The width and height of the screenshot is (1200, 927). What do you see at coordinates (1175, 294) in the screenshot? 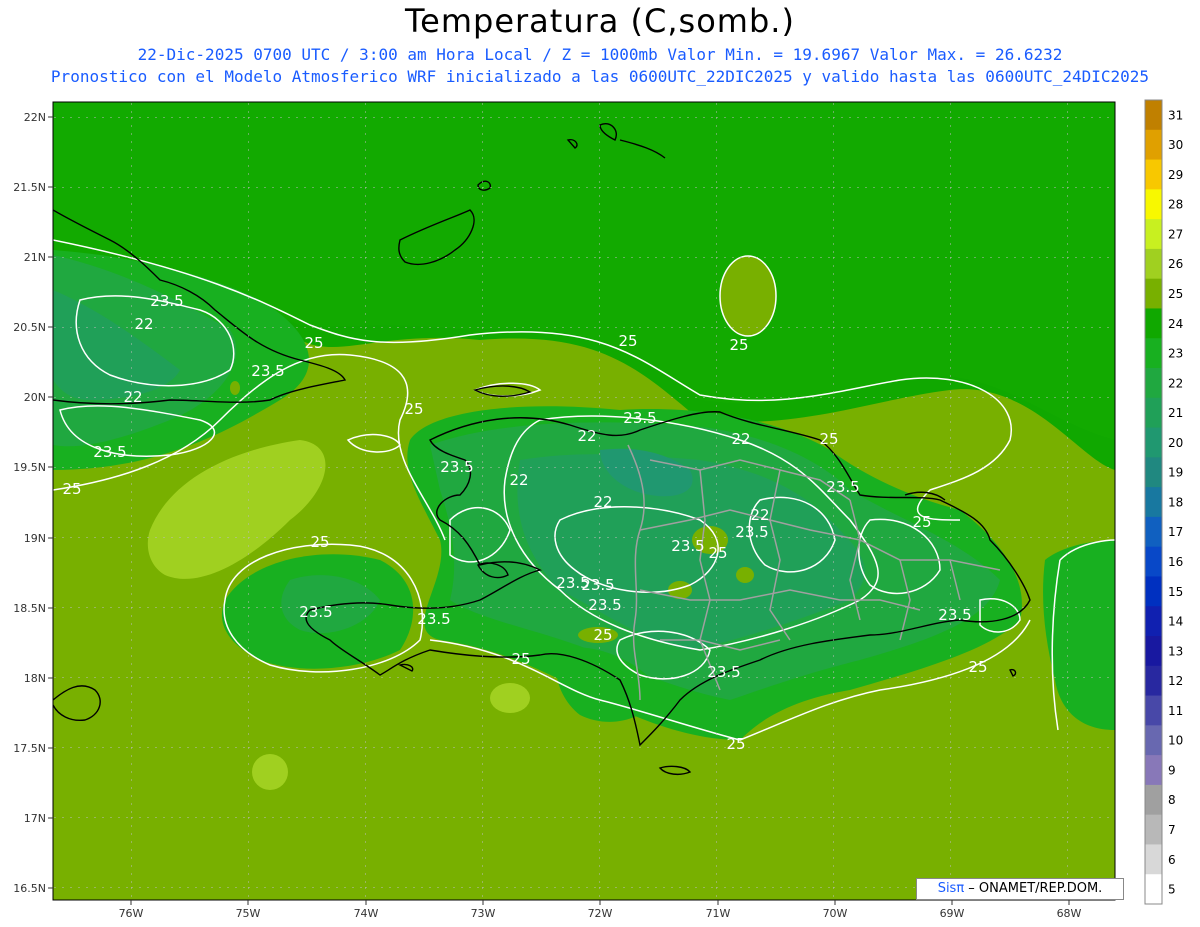
I see `colorbar-label: 25` at bounding box center [1175, 294].